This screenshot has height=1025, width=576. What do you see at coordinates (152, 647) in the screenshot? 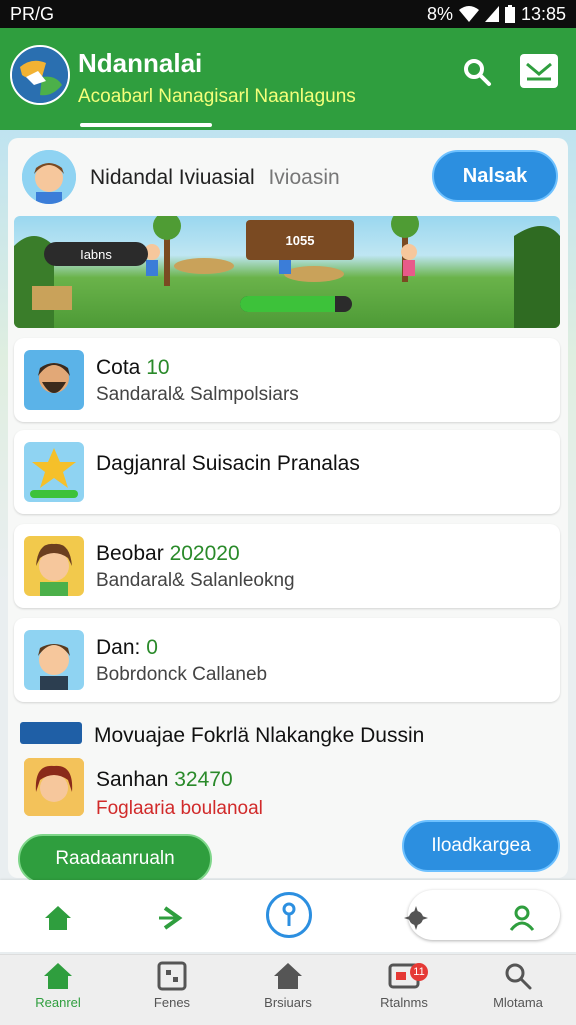
I see `list-item-value: 0` at bounding box center [152, 647].